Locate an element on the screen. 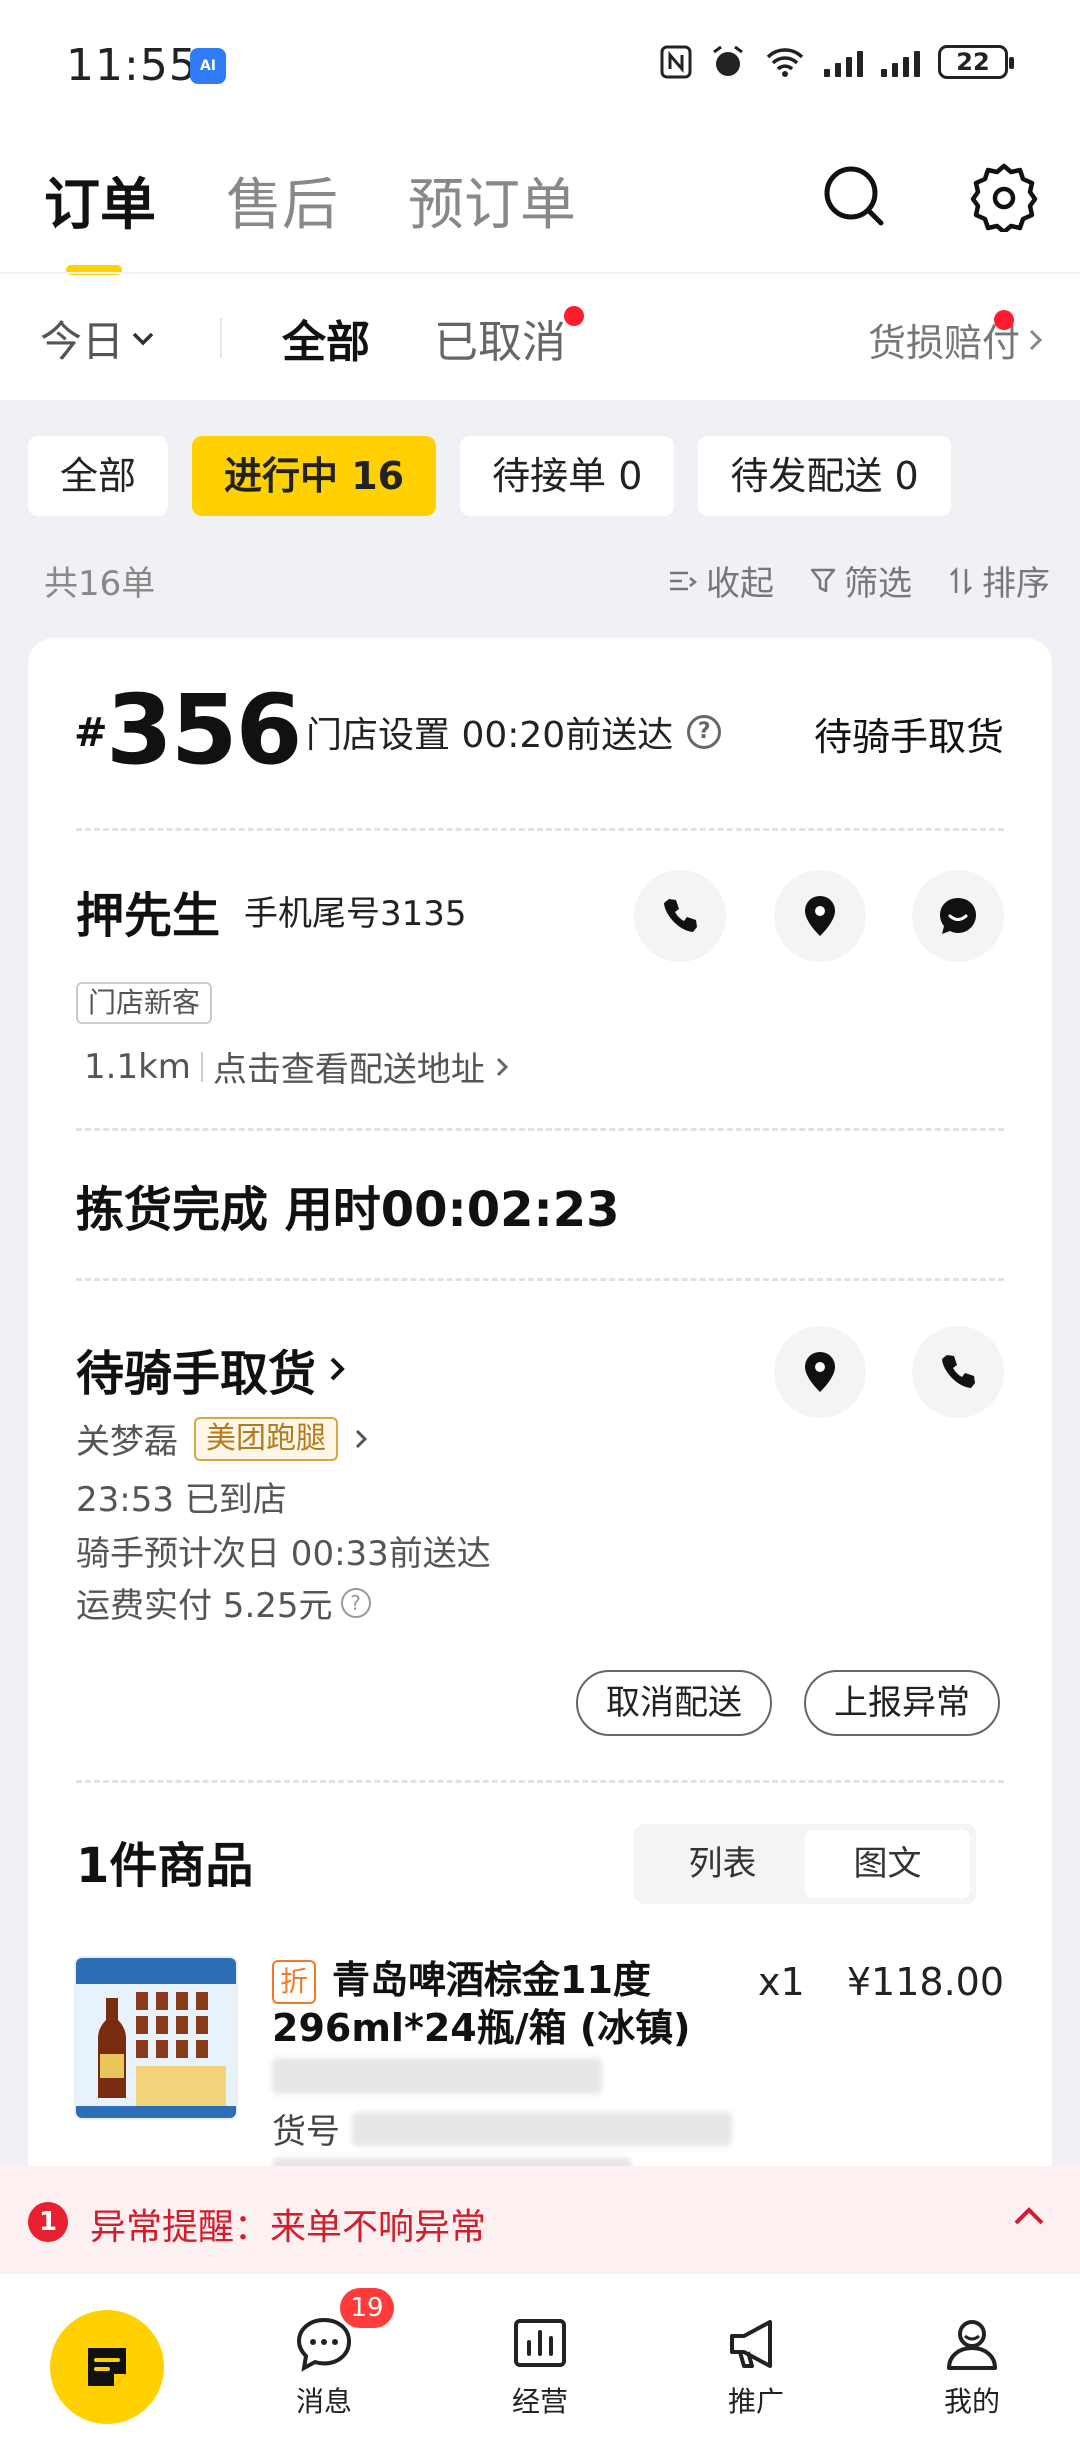  pick-complete-text: 拣货完成 用时00:02:23 is located at coordinates (348, 1210).